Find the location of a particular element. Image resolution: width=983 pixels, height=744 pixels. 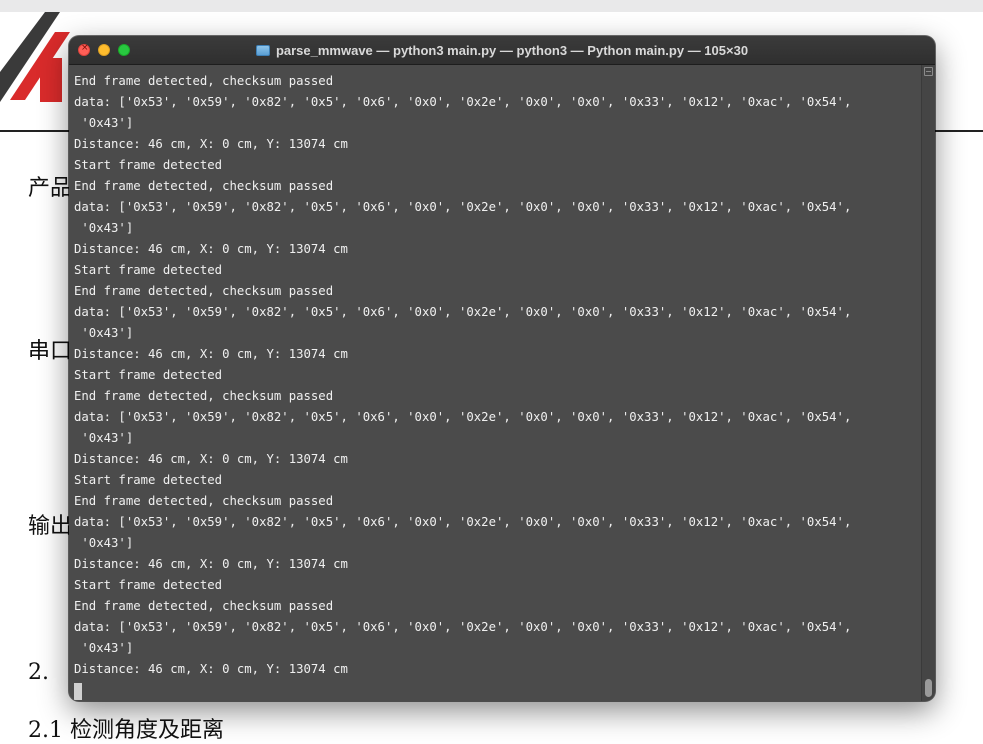

cursor-block is located at coordinates (78, 691).